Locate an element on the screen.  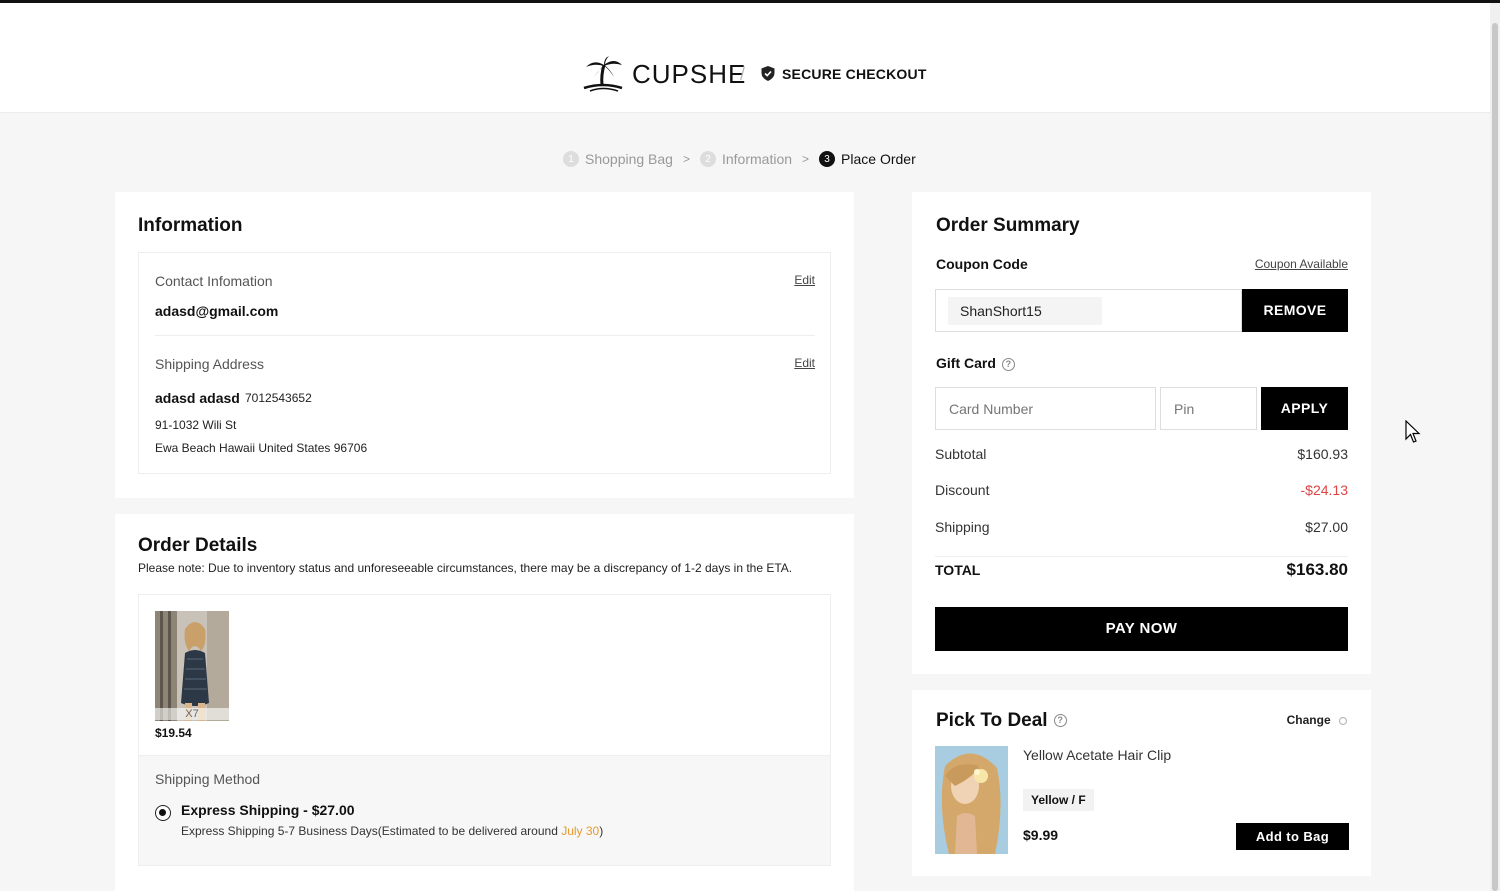
deal-product-name: Yellow Acetate Hair Clip is located at coordinates (1097, 755).